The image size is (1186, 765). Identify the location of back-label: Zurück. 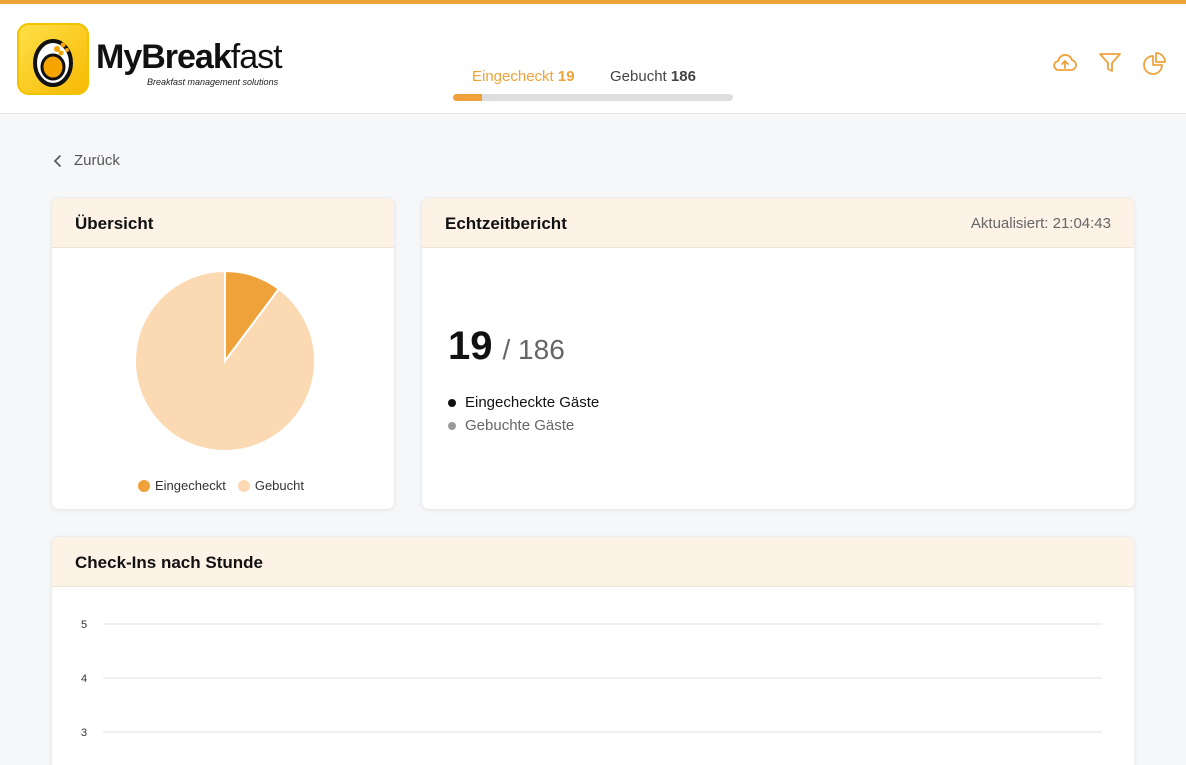
(97, 160).